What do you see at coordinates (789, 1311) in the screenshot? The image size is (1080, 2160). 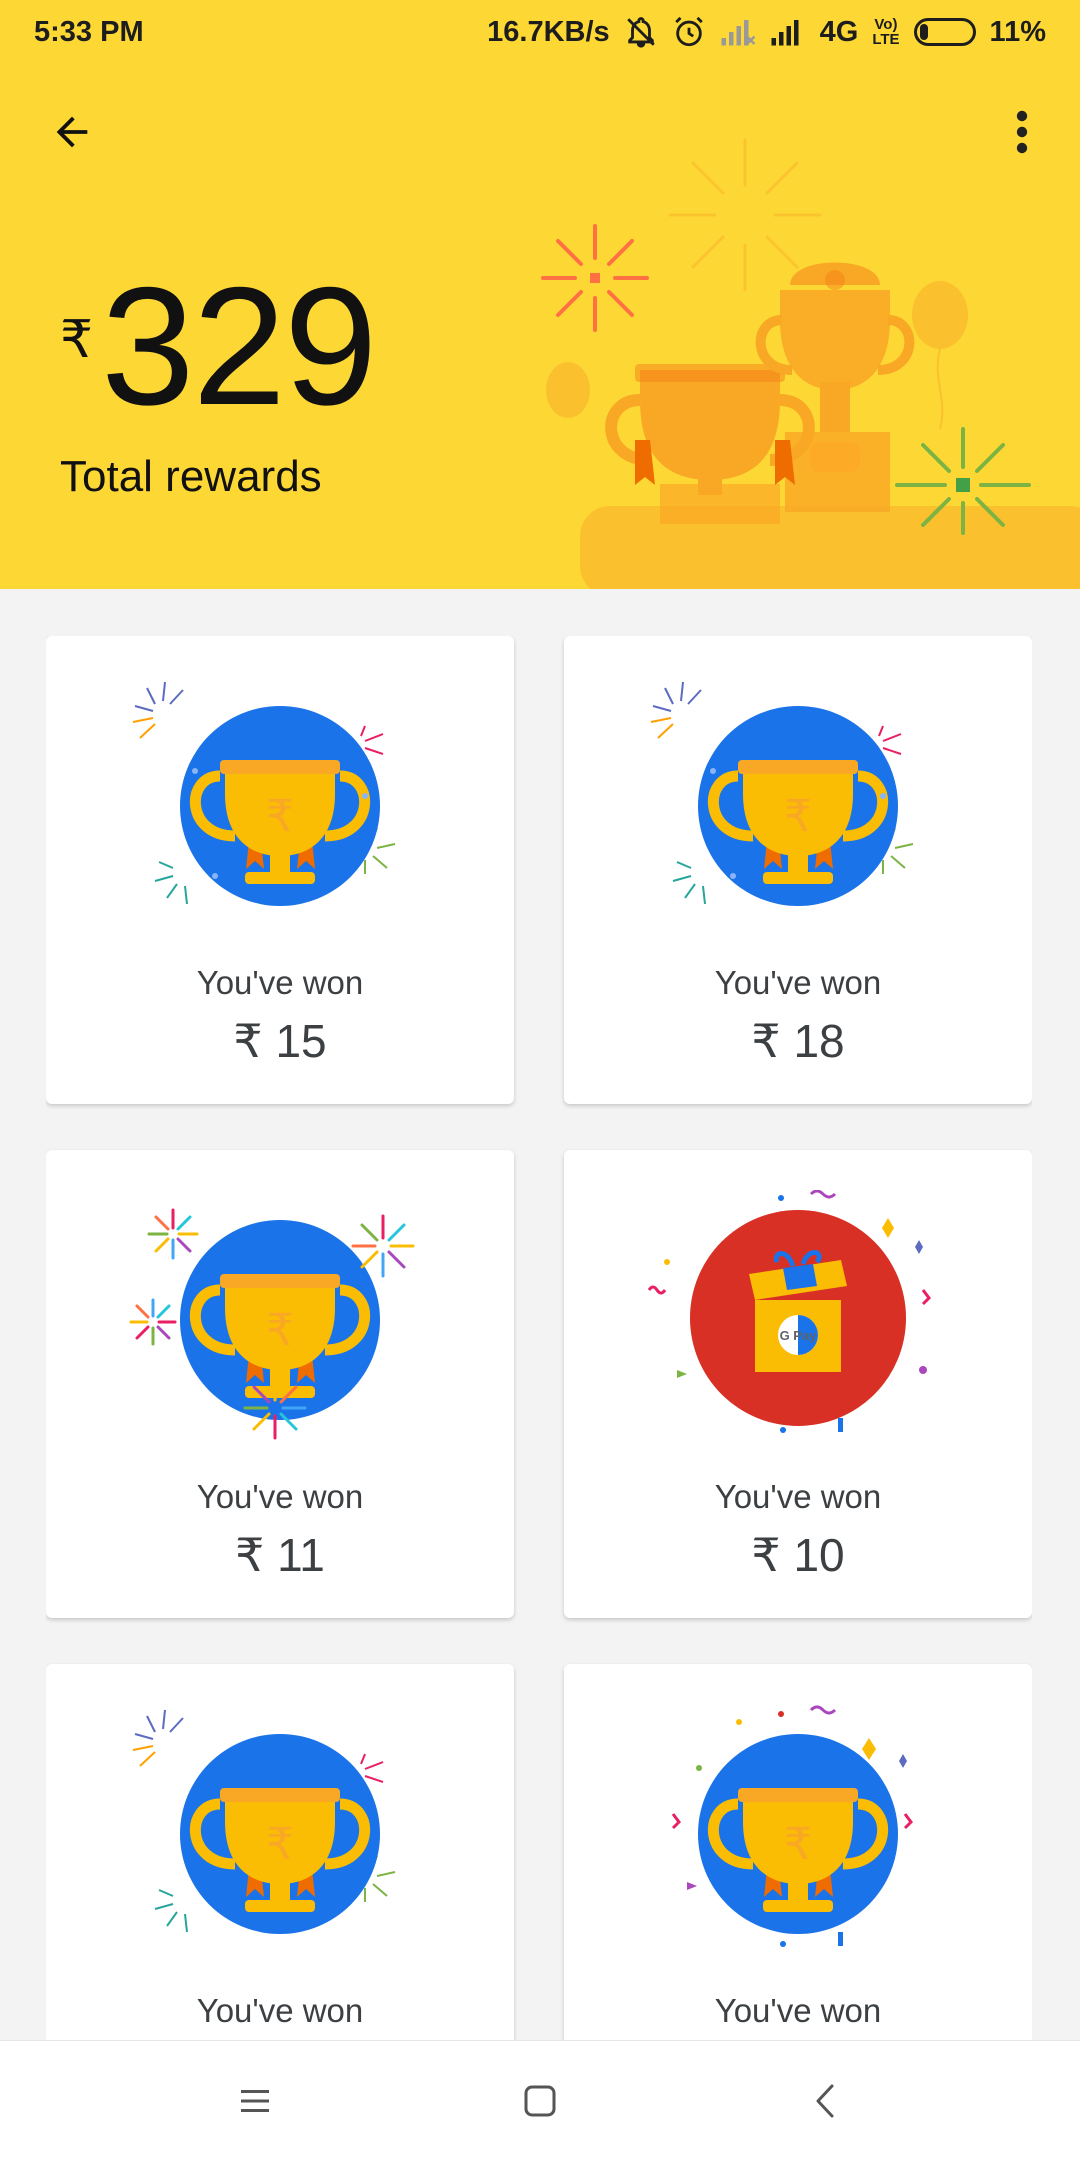 I see `gift-box-icon: G Pay` at bounding box center [789, 1311].